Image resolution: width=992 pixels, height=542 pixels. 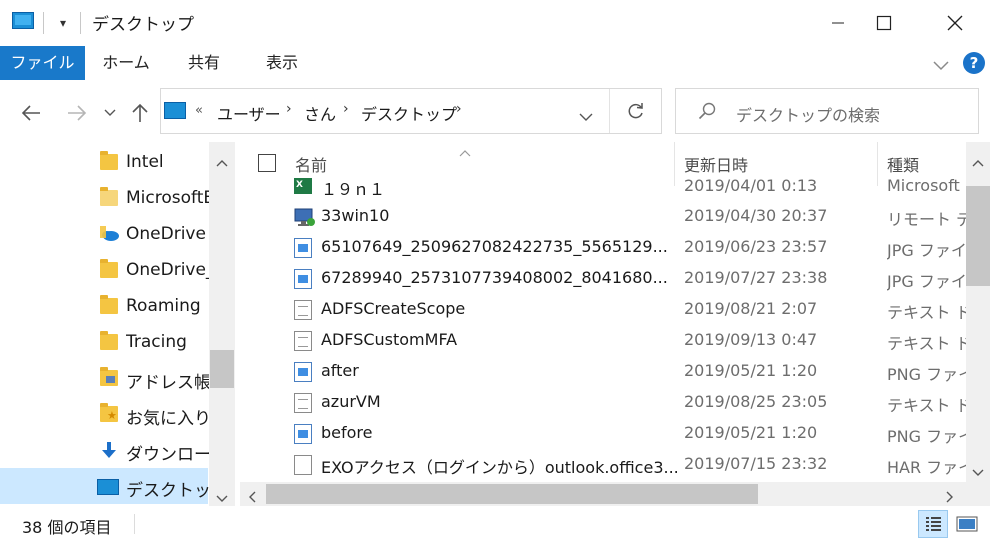 I want to click on nav-item-label: お気に入り, so click(x=168, y=419).